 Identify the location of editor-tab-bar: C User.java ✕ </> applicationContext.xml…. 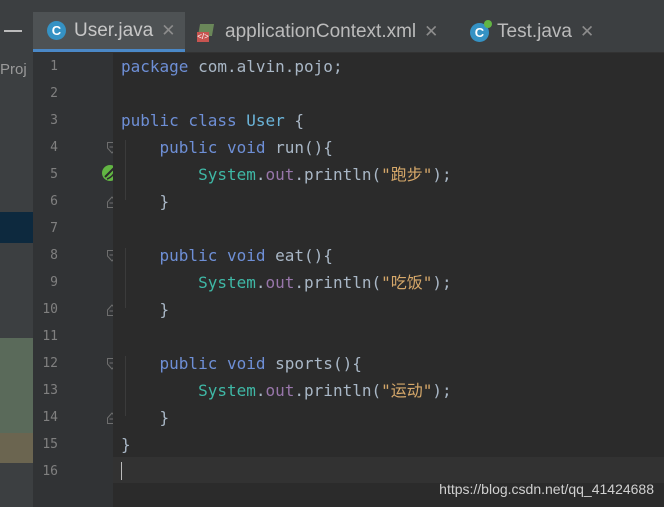
(348, 26).